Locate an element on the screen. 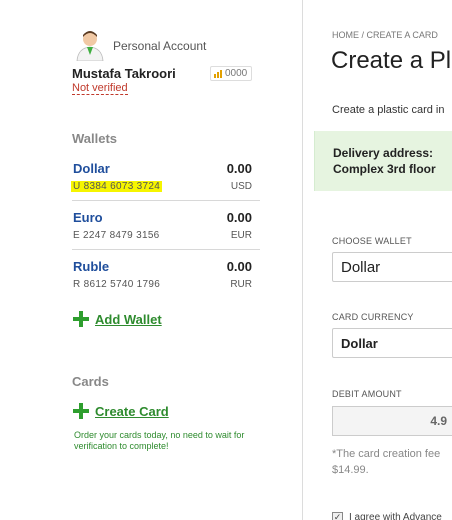 The image size is (452, 520). wallet-currency: USD is located at coordinates (241, 186).